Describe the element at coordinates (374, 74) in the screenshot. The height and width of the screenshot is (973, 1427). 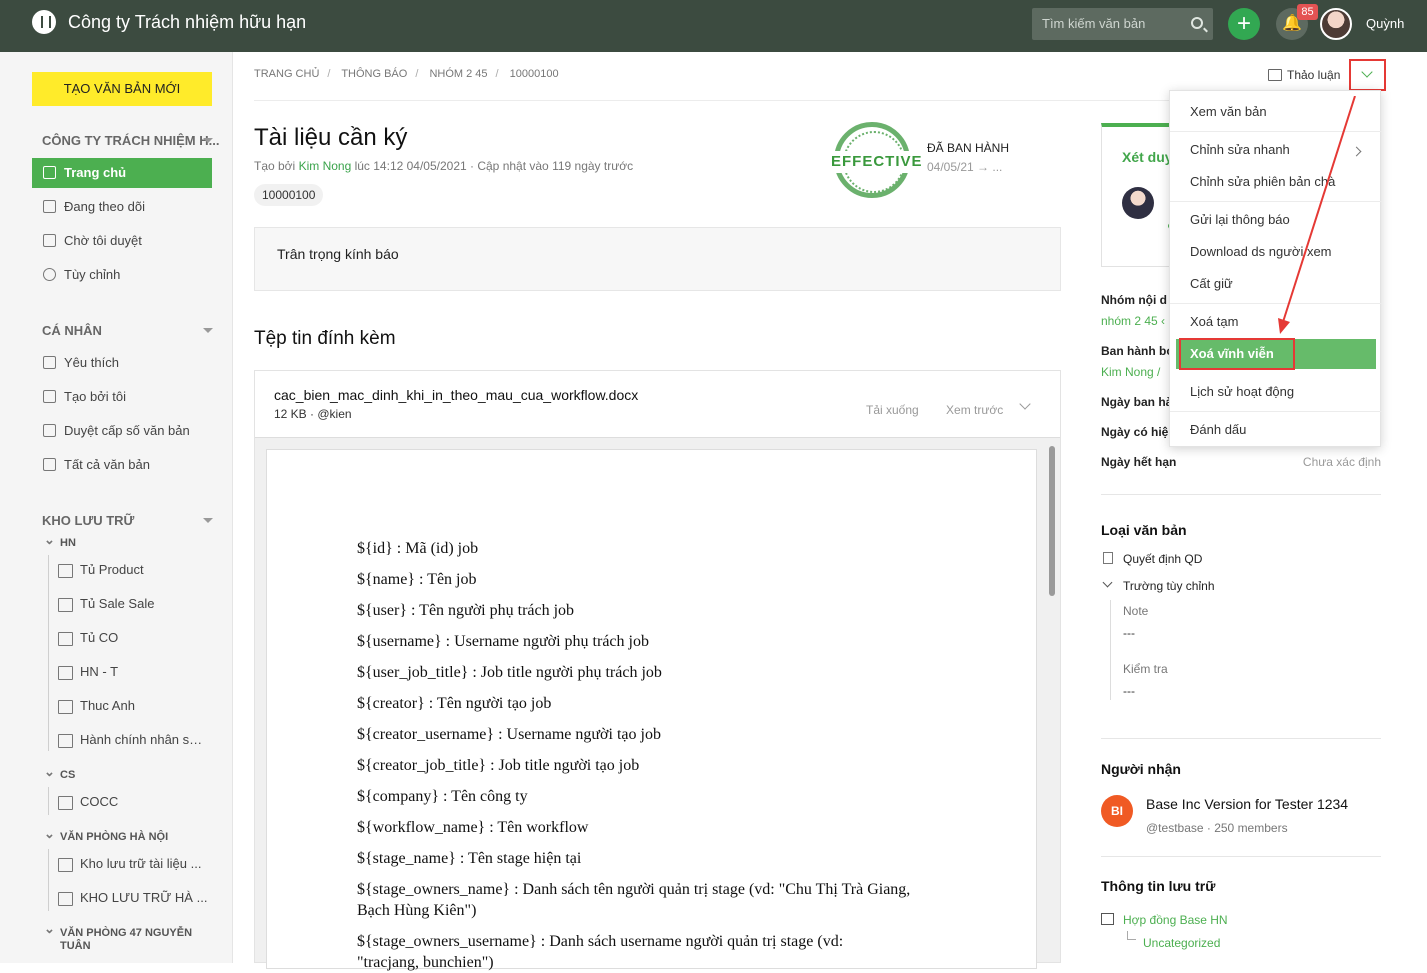
I see `breadcrumb-notifications: THÔNG BÁO` at that location.